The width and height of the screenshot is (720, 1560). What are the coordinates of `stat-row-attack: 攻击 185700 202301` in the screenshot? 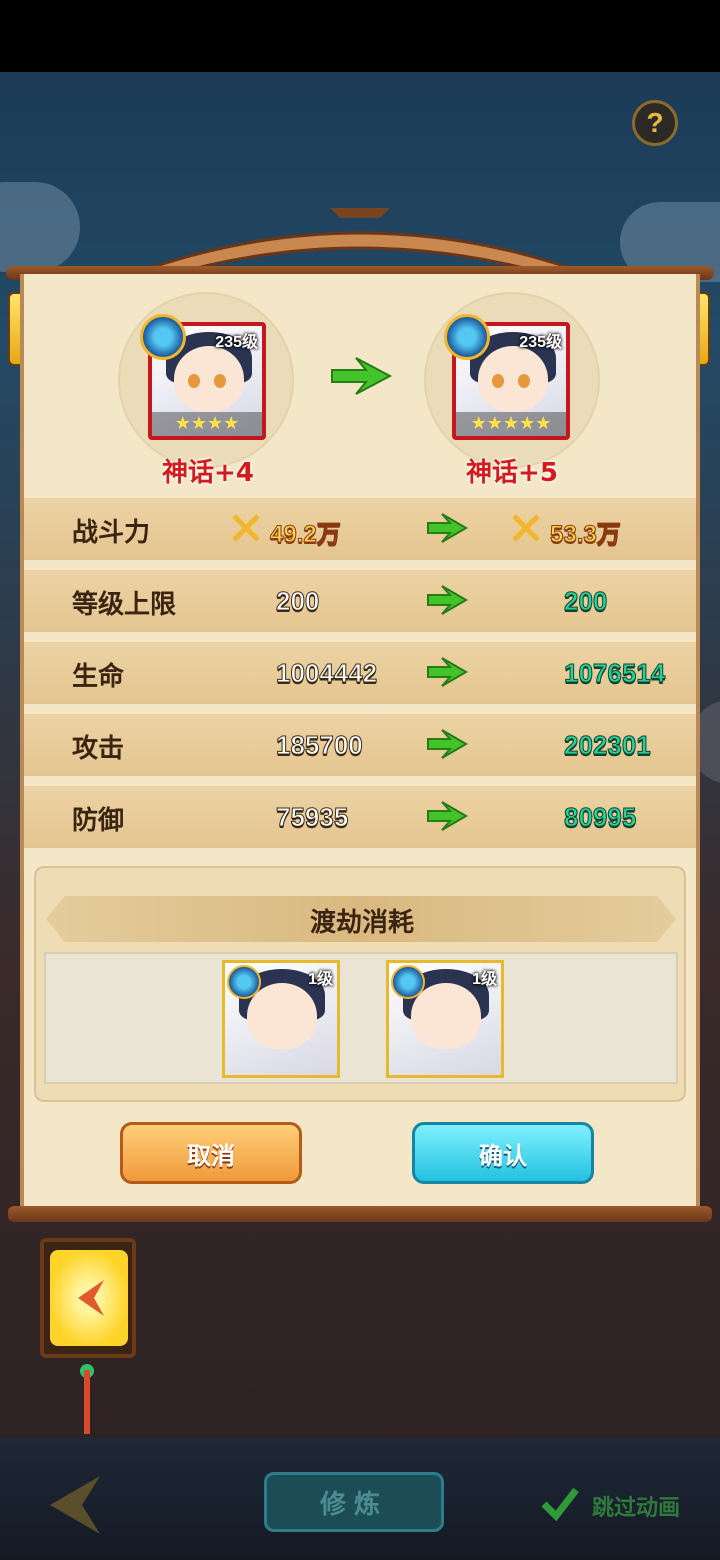 It's located at (360, 744).